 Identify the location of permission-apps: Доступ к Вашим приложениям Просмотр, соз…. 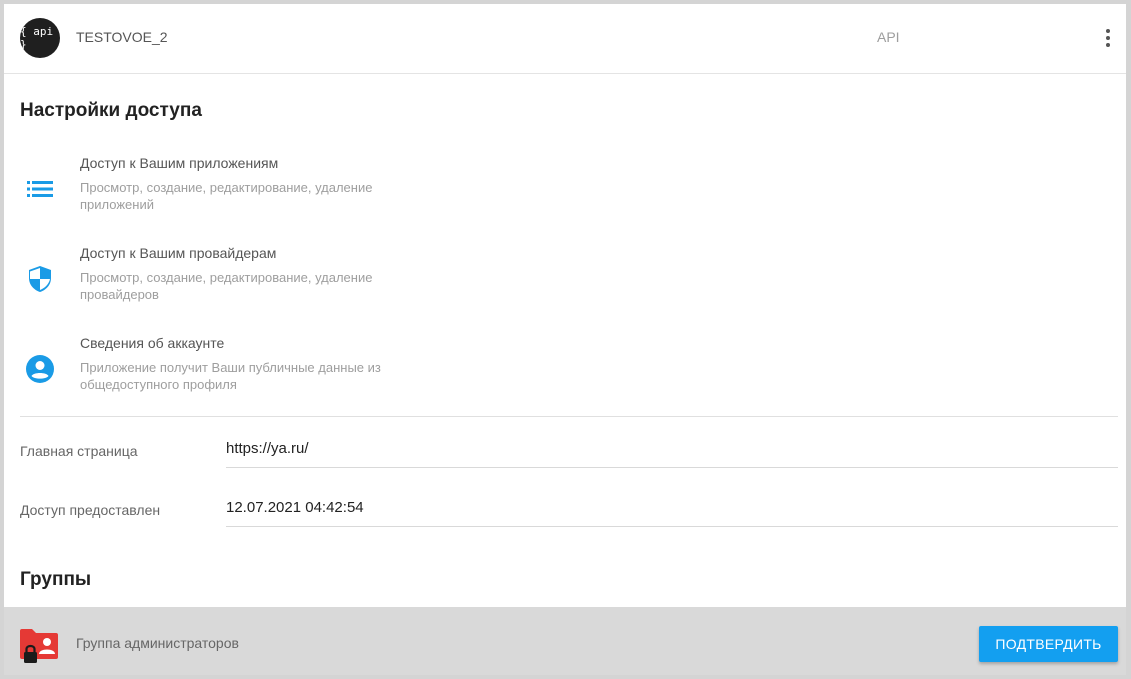
(230, 190).